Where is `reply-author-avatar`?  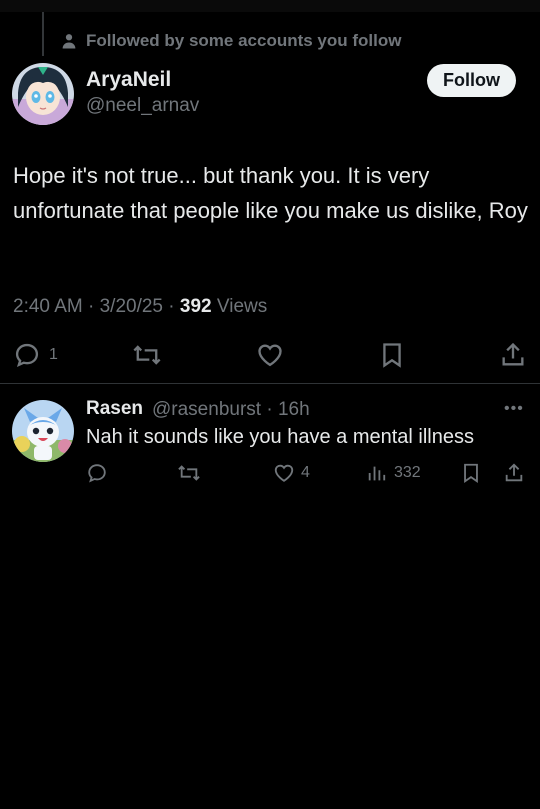
reply-author-avatar is located at coordinates (43, 431).